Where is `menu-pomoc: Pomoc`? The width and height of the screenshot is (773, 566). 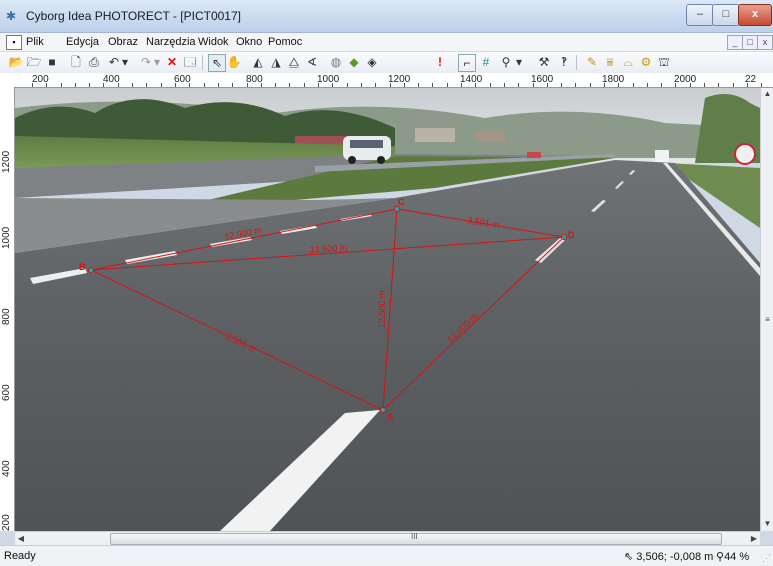
menu-pomoc: Pomoc is located at coordinates (285, 42).